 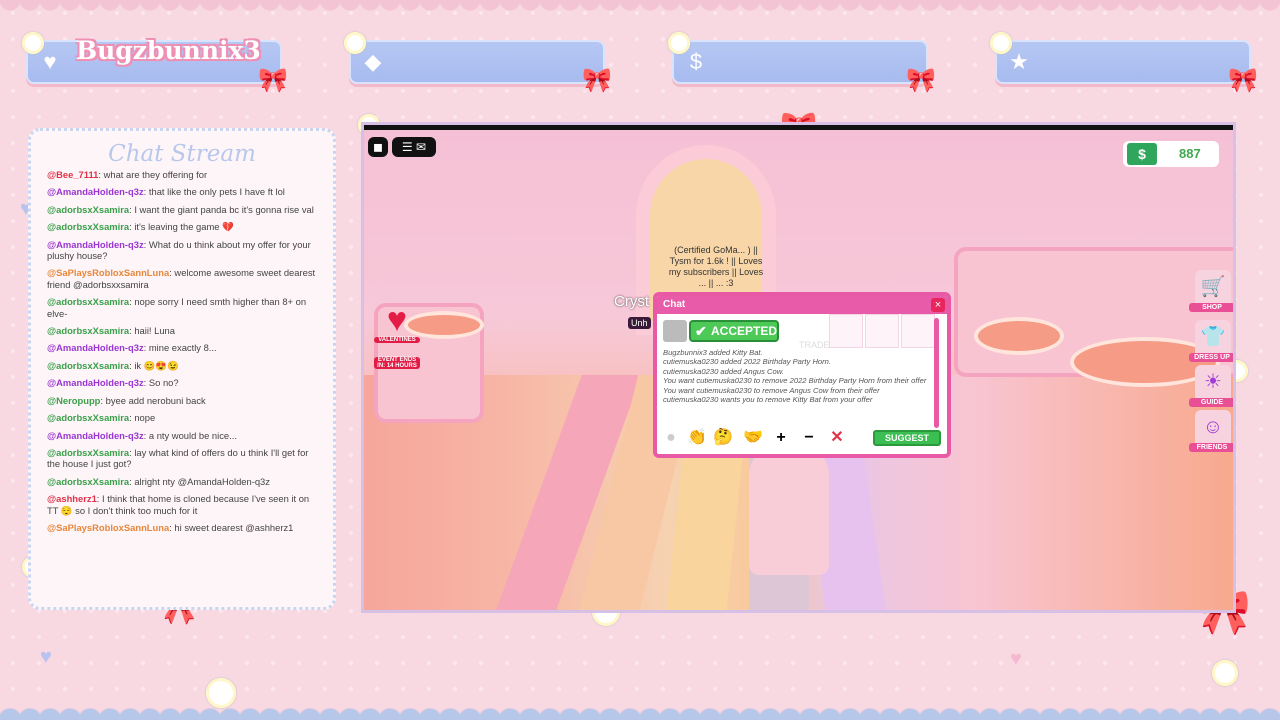 What do you see at coordinates (145, 418) in the screenshot?
I see `chat-text: nope` at bounding box center [145, 418].